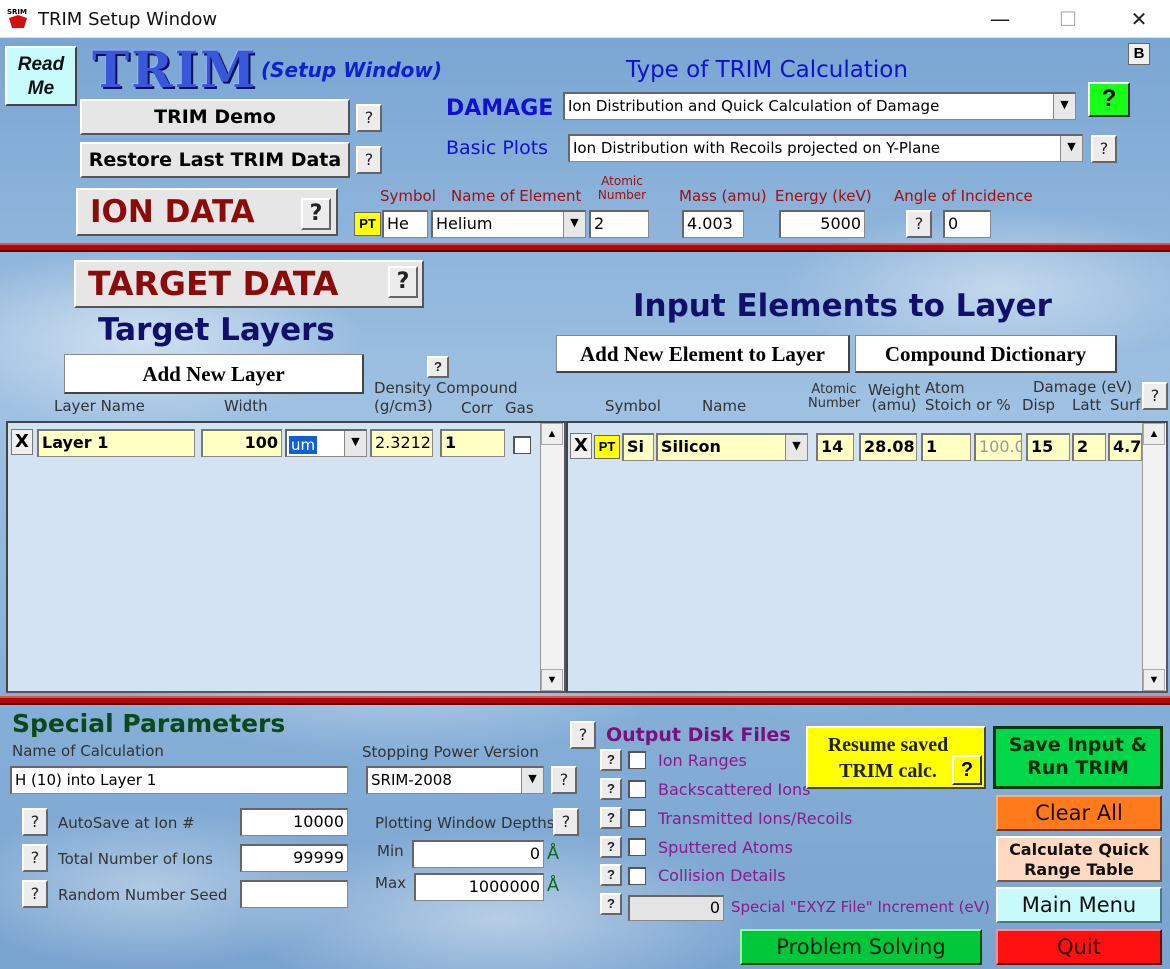  Describe the element at coordinates (713, 224) in the screenshot. I see `ion-mass-input: 4.003` at that location.